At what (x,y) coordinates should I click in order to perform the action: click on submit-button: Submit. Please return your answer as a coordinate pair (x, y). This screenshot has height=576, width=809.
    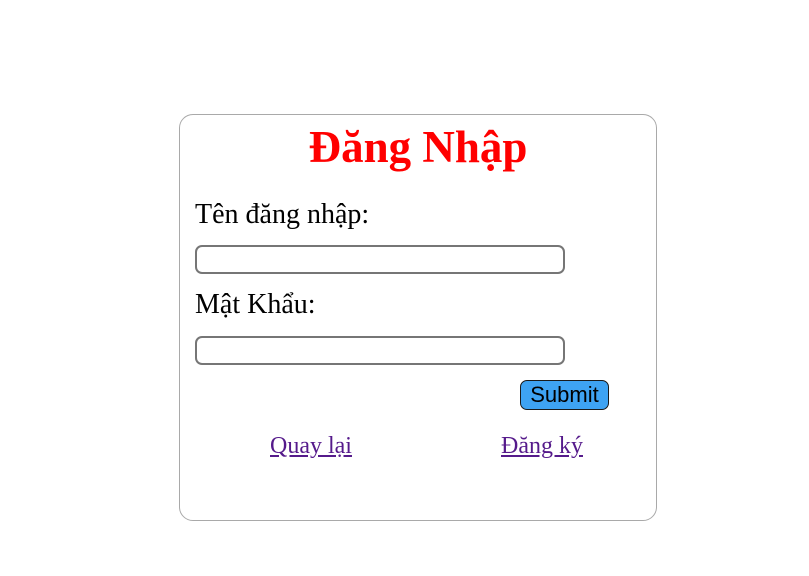
    Looking at the image, I should click on (564, 395).